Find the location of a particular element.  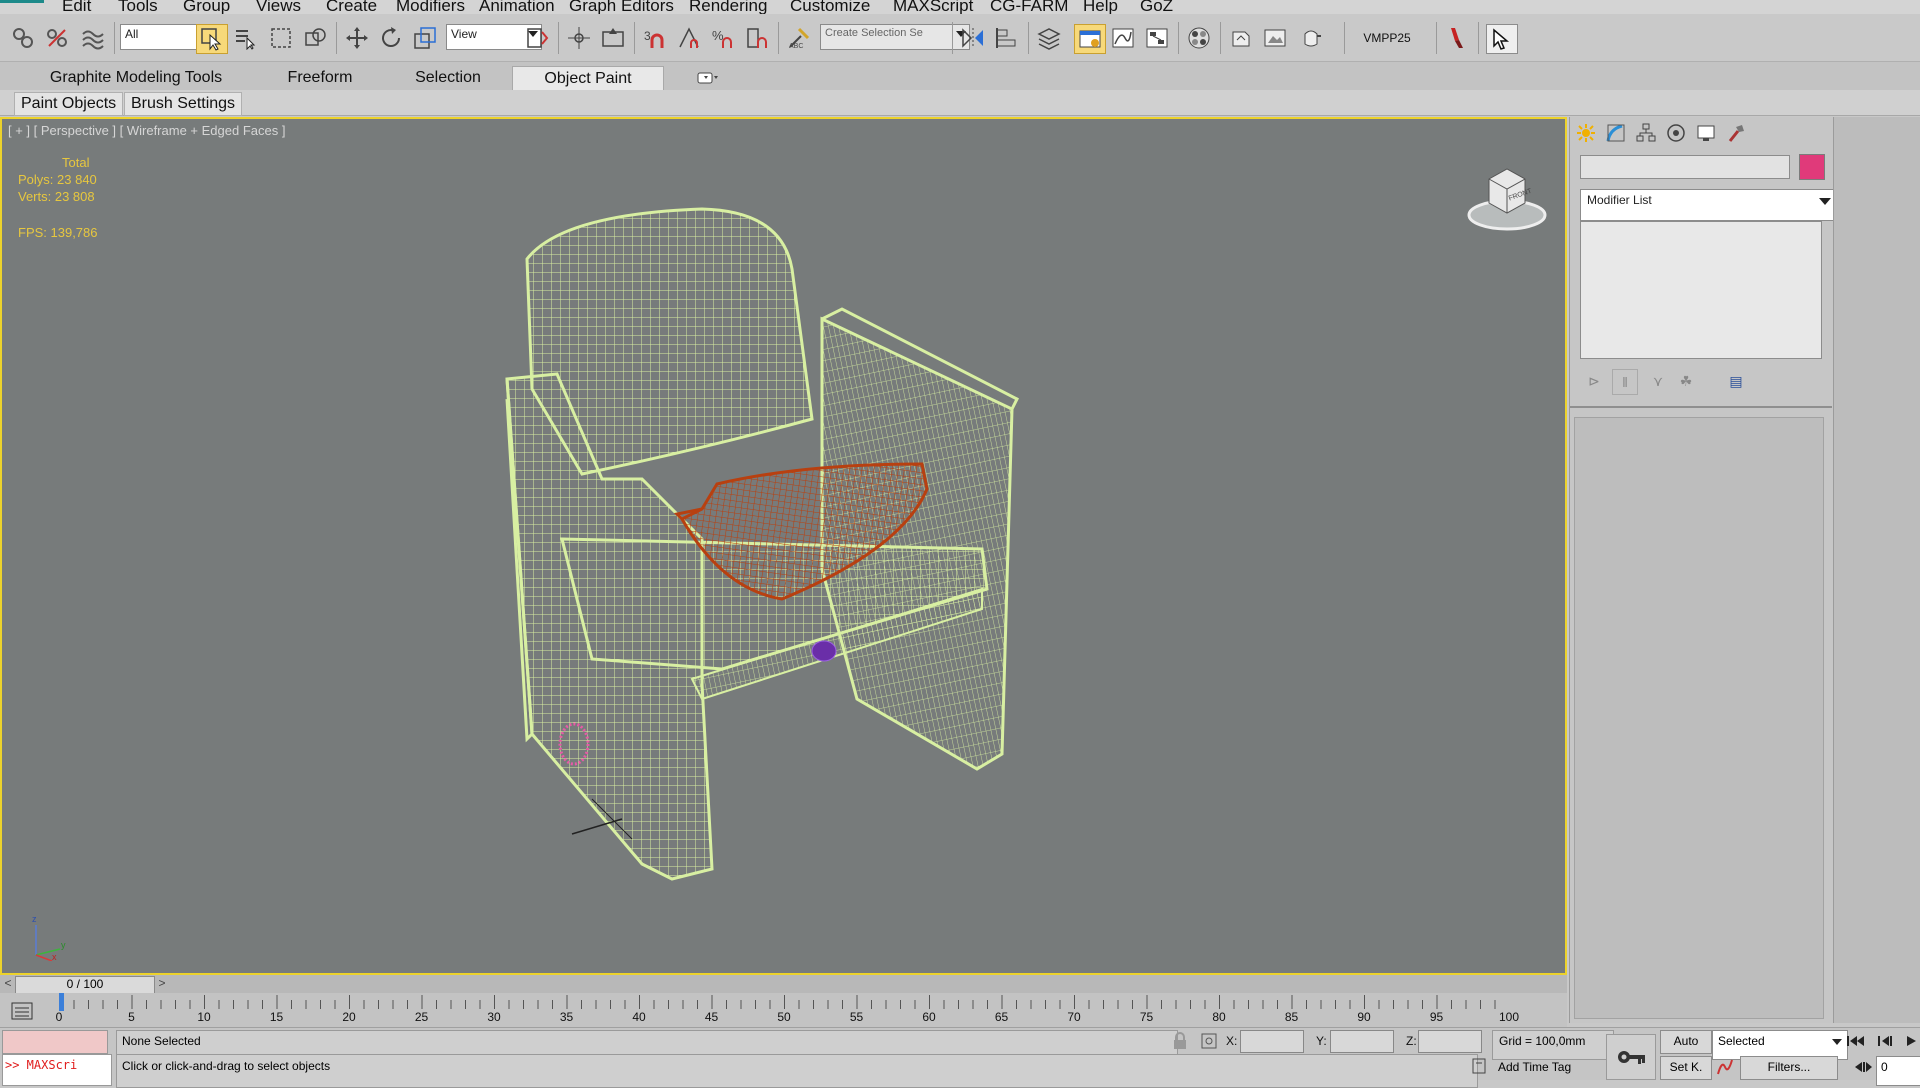

key-mode-toggle-icon is located at coordinates (1863, 1067).